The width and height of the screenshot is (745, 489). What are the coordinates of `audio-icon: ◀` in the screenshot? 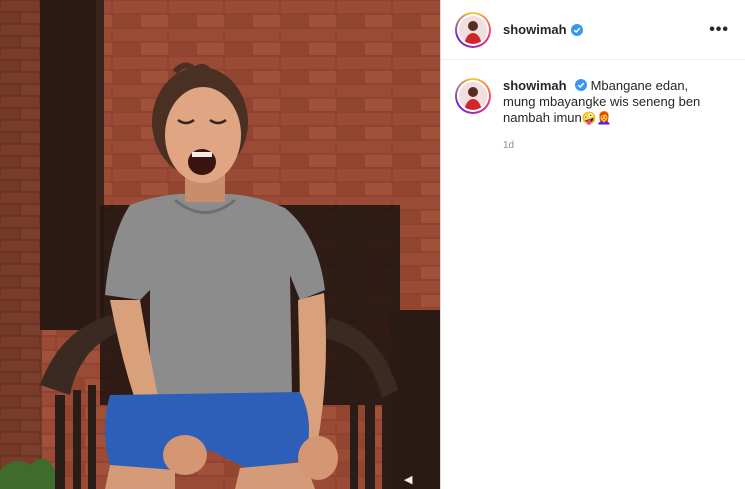 It's located at (411, 480).